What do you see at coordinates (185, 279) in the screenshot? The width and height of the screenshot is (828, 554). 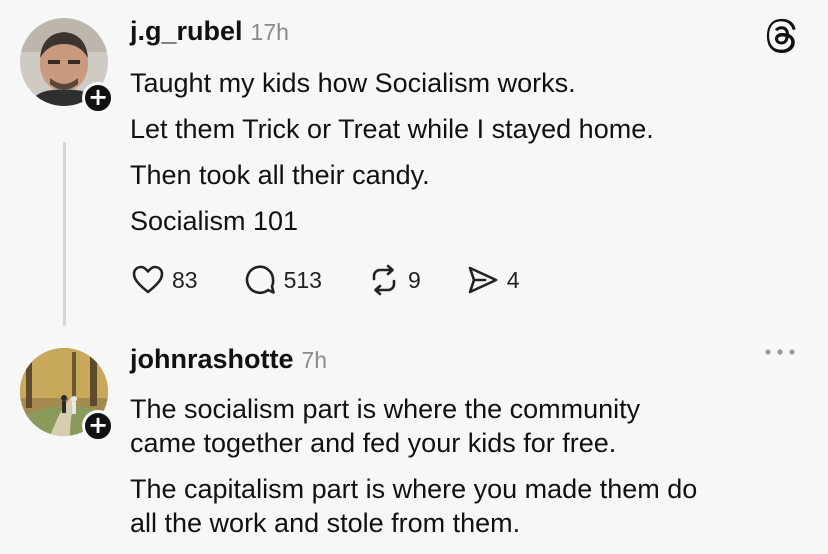 I see `like-count: 83` at bounding box center [185, 279].